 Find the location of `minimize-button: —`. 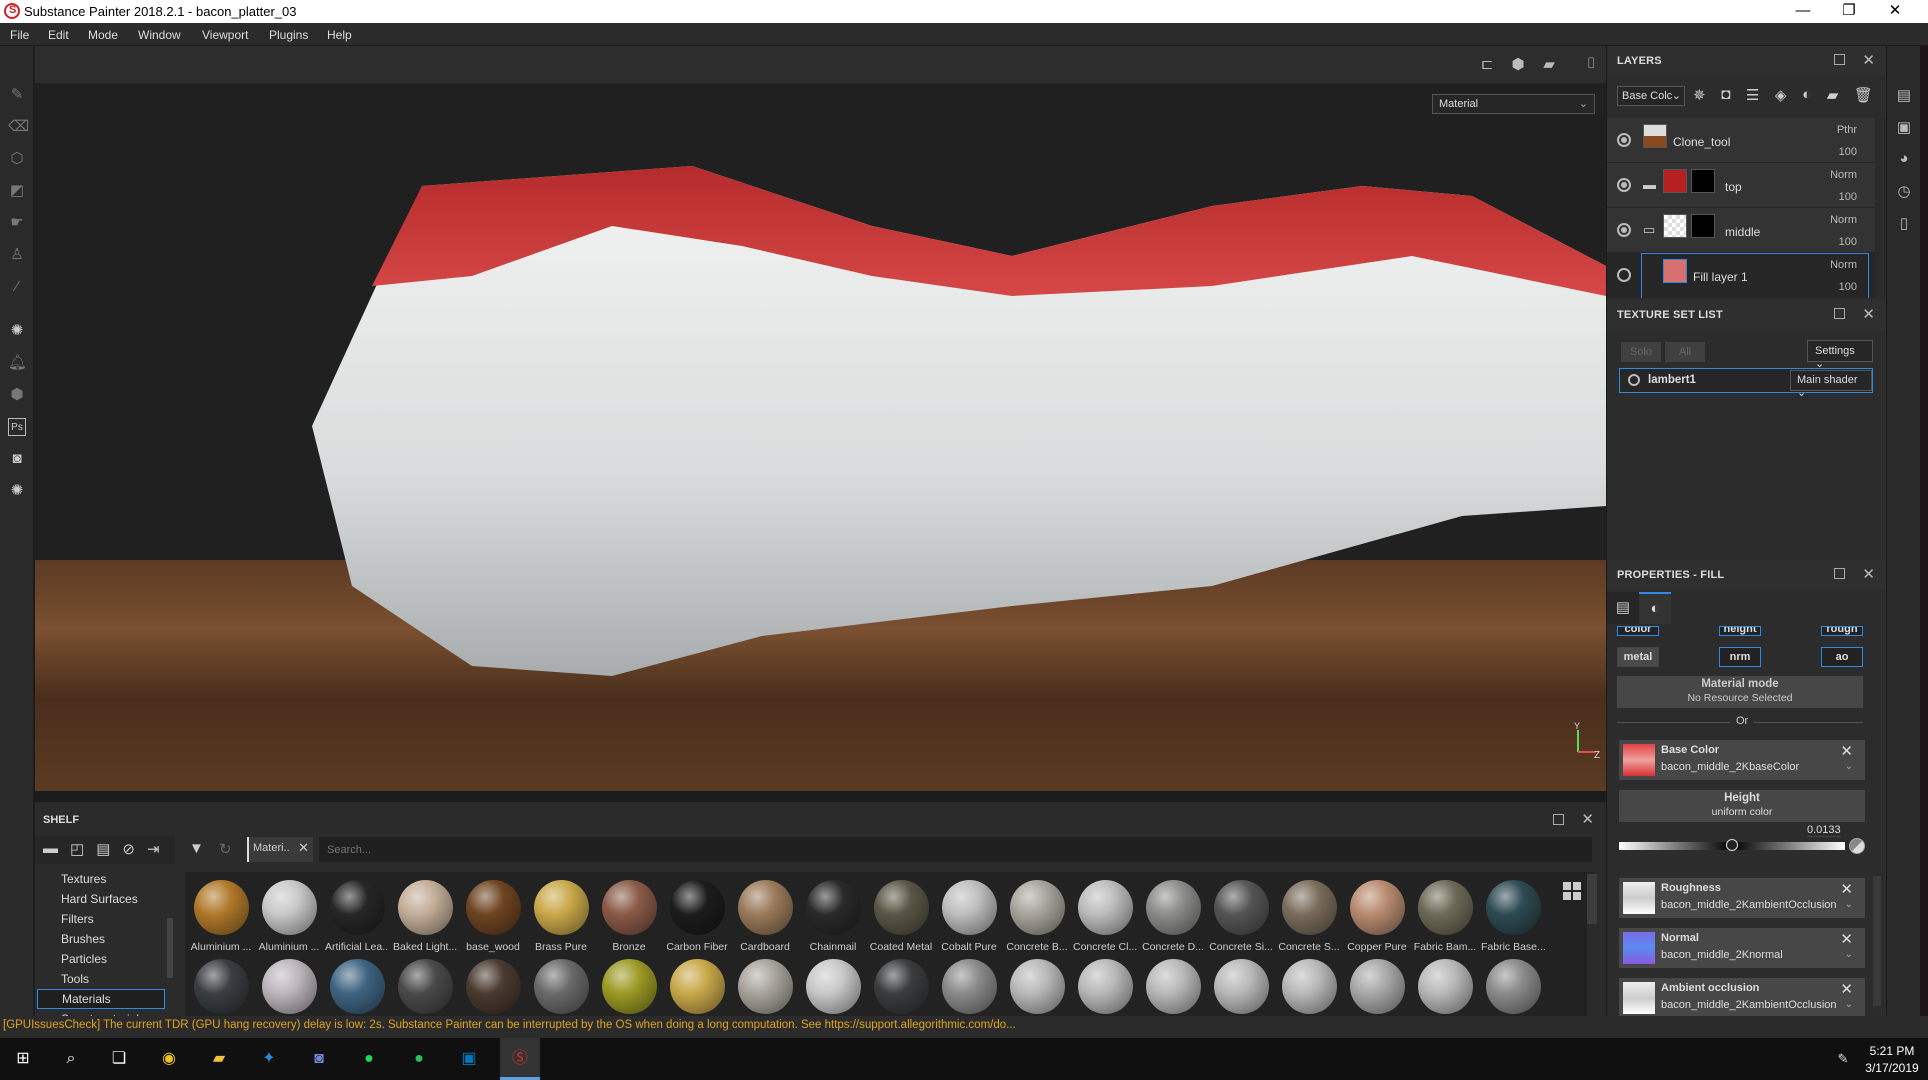

minimize-button: — is located at coordinates (1803, 11).